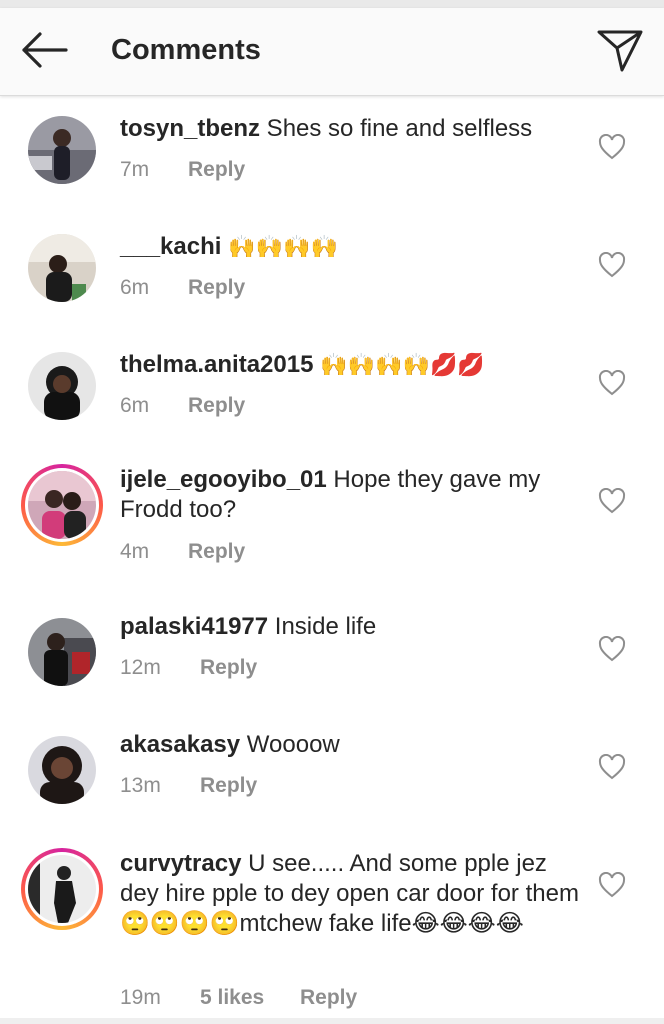 The image size is (664, 1024). I want to click on comment-meta: 4m Reply, so click(182, 552).